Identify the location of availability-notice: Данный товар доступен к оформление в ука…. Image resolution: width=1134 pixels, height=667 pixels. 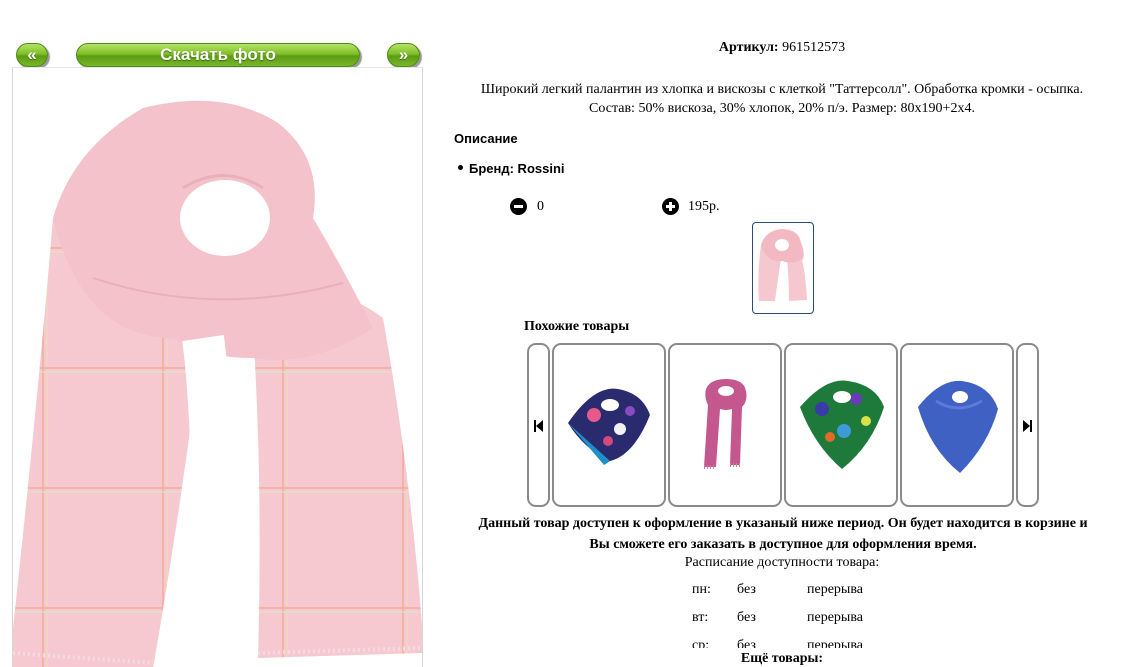
(783, 534).